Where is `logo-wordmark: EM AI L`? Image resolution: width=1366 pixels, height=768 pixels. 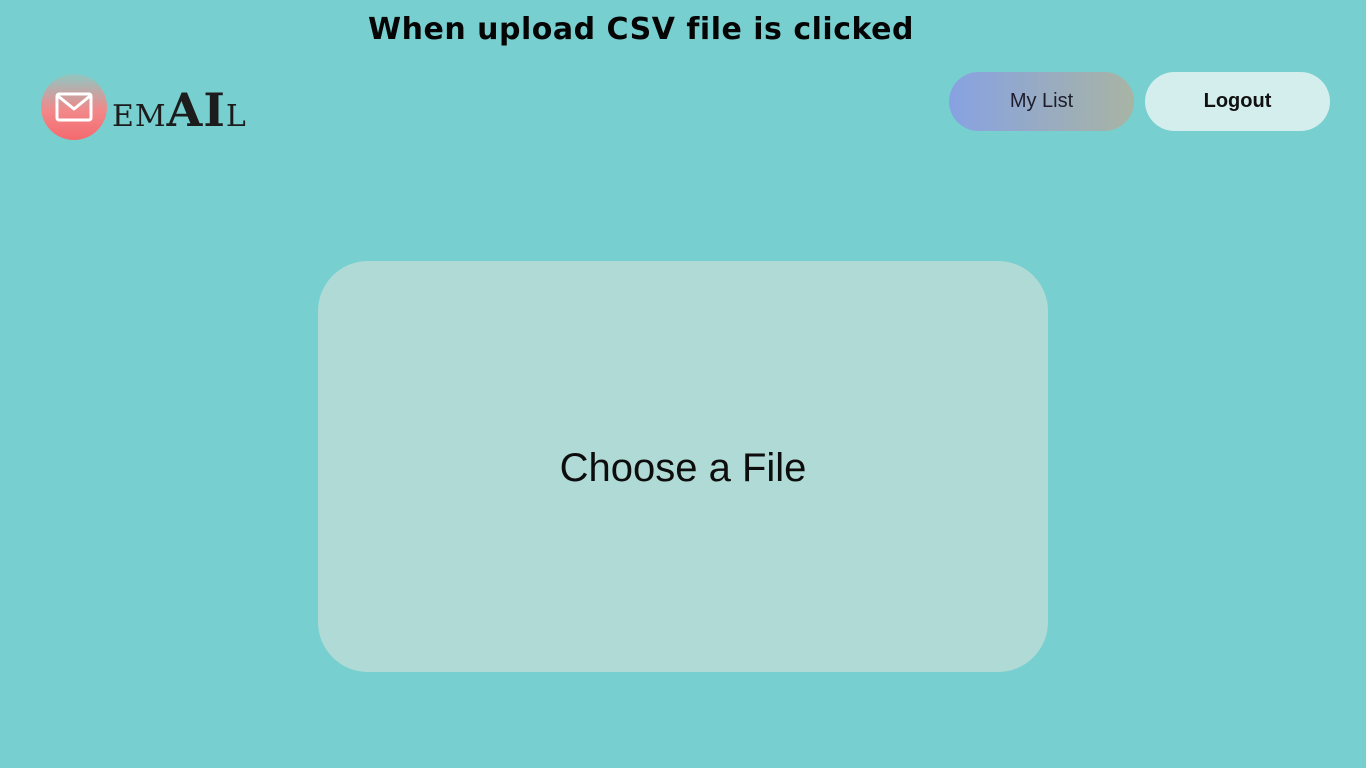
logo-wordmark: EM AI L is located at coordinates (179, 107).